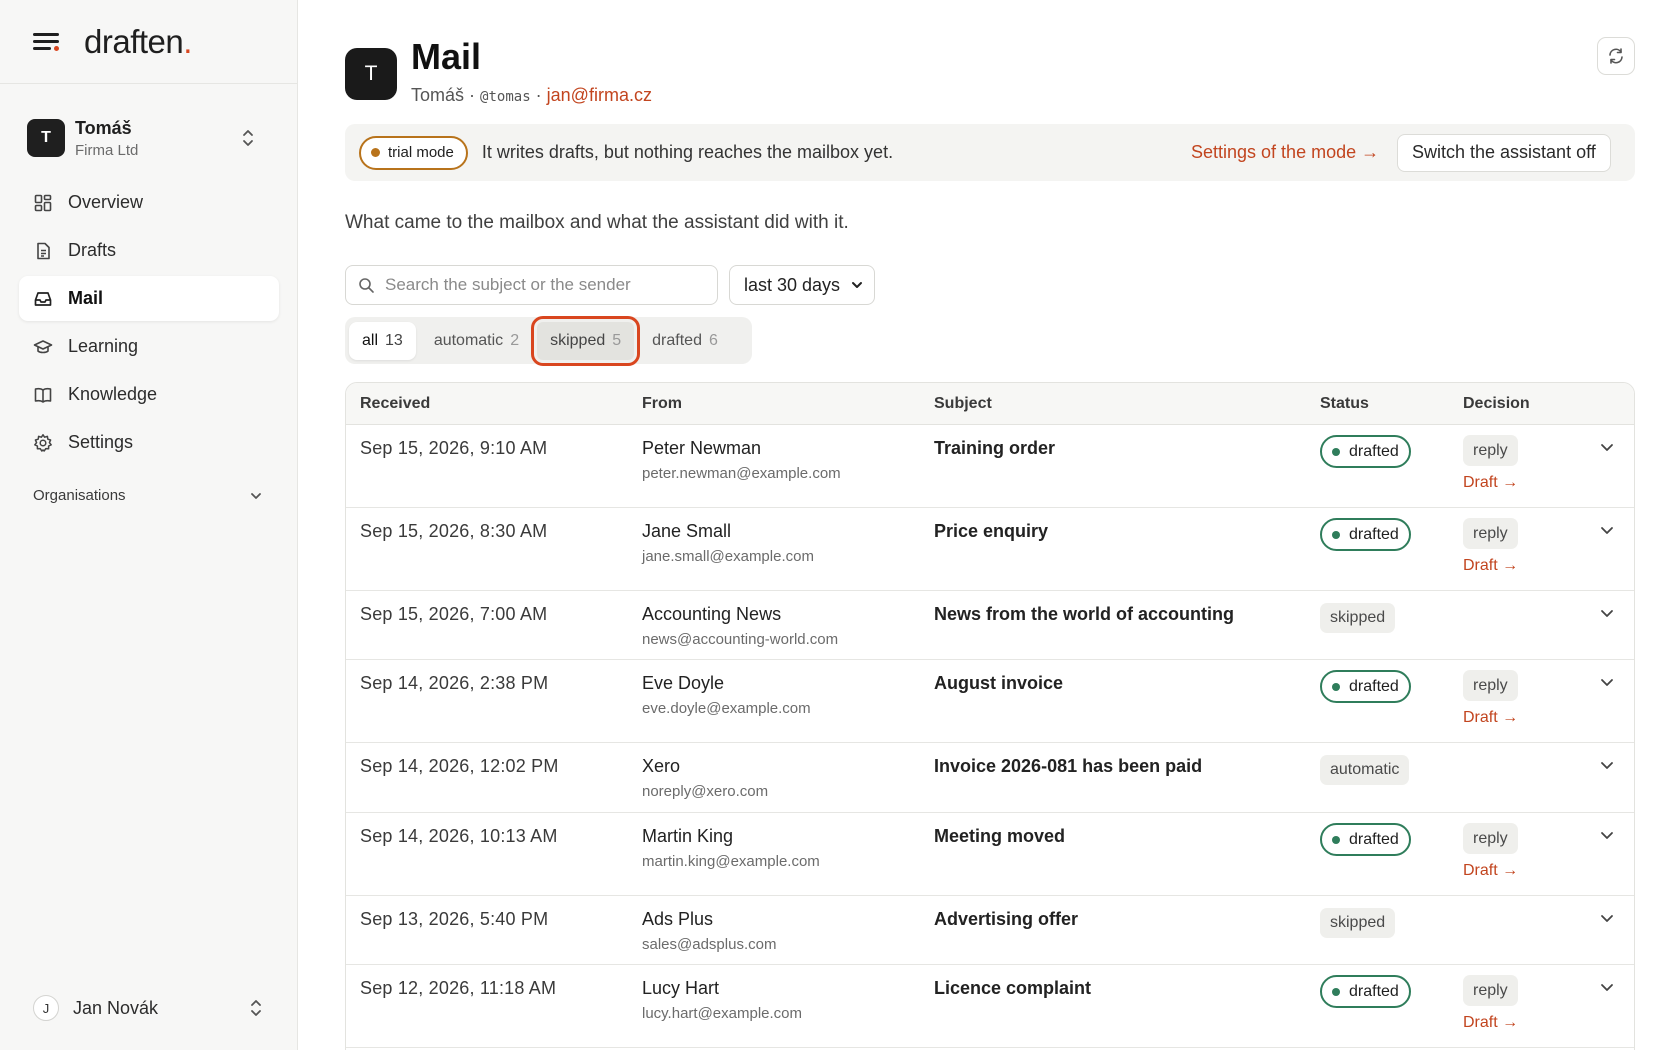  What do you see at coordinates (371, 74) in the screenshot?
I see `mailbox-avatar: T` at bounding box center [371, 74].